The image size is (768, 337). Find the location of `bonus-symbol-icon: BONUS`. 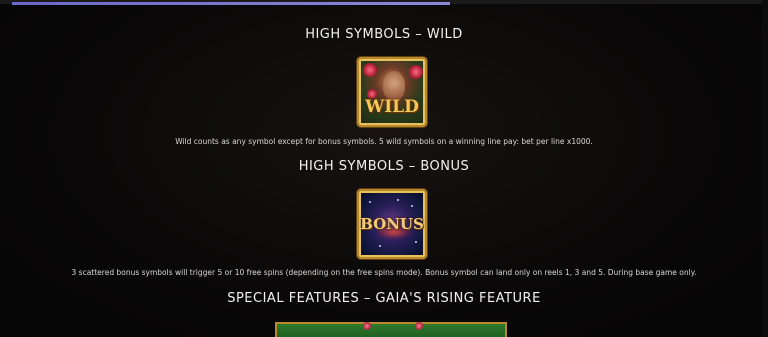

bonus-symbol-icon: BONUS is located at coordinates (392, 224).